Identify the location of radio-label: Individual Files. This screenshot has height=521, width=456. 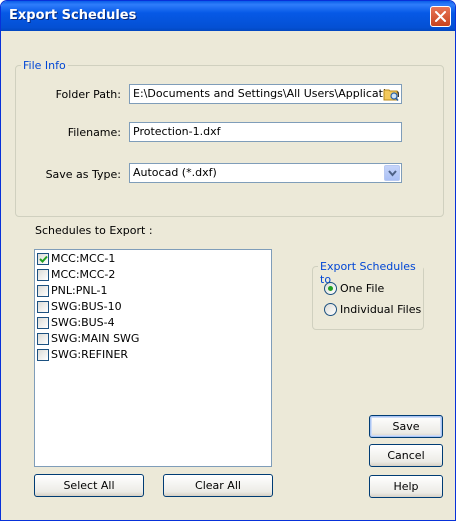
(381, 309).